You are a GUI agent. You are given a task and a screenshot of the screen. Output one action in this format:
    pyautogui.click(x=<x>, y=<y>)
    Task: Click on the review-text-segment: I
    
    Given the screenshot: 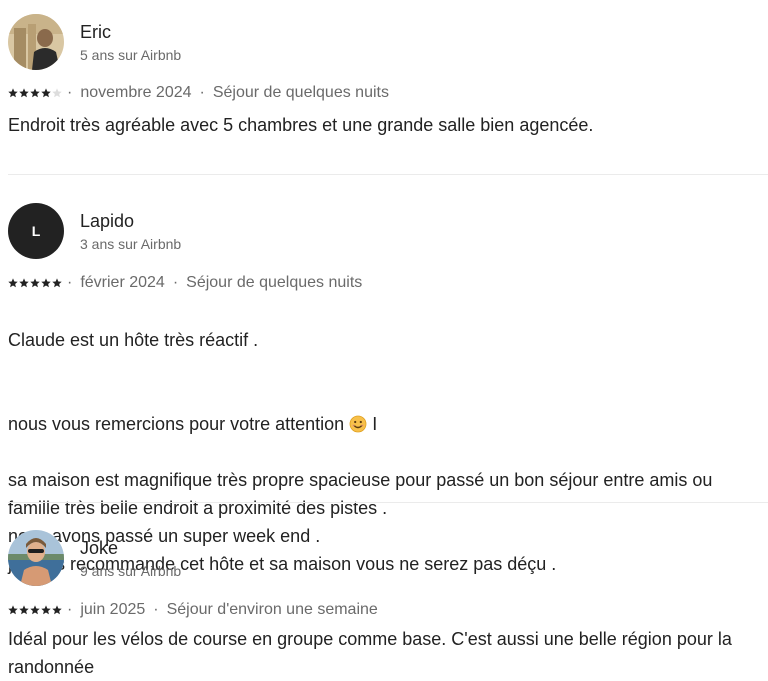 What is the action you would take?
    pyautogui.click(x=372, y=424)
    